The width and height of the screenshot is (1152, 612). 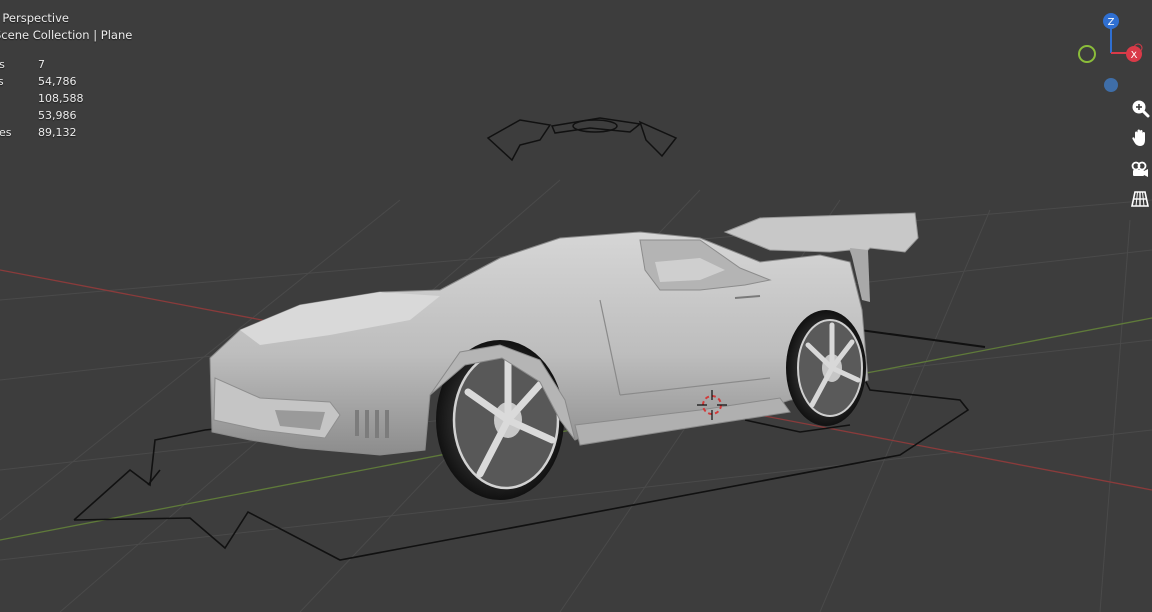 What do you see at coordinates (57, 132) in the screenshot?
I see `stat-value: 89,132` at bounding box center [57, 132].